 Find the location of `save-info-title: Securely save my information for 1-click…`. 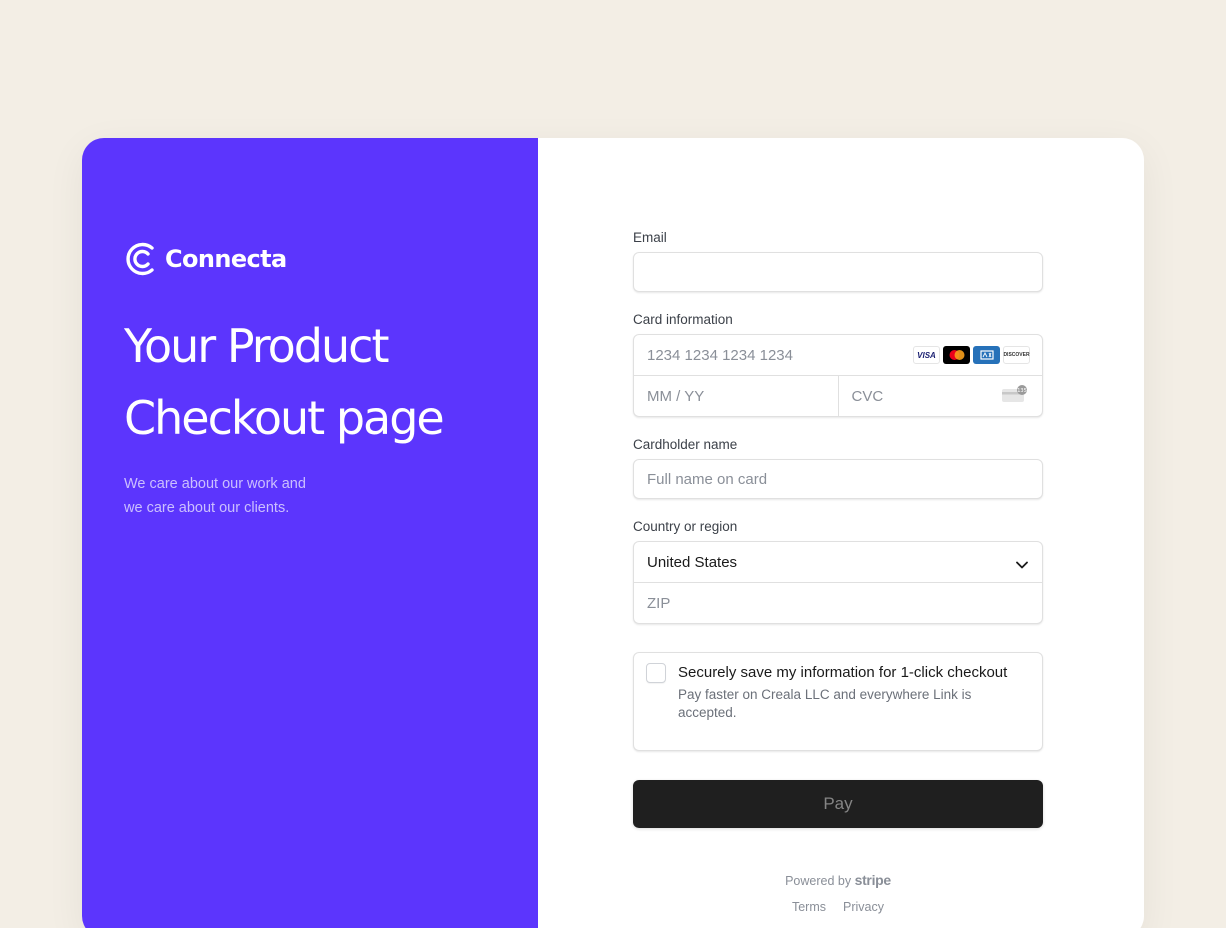

save-info-title: Securely save my information for 1-click… is located at coordinates (843, 672).